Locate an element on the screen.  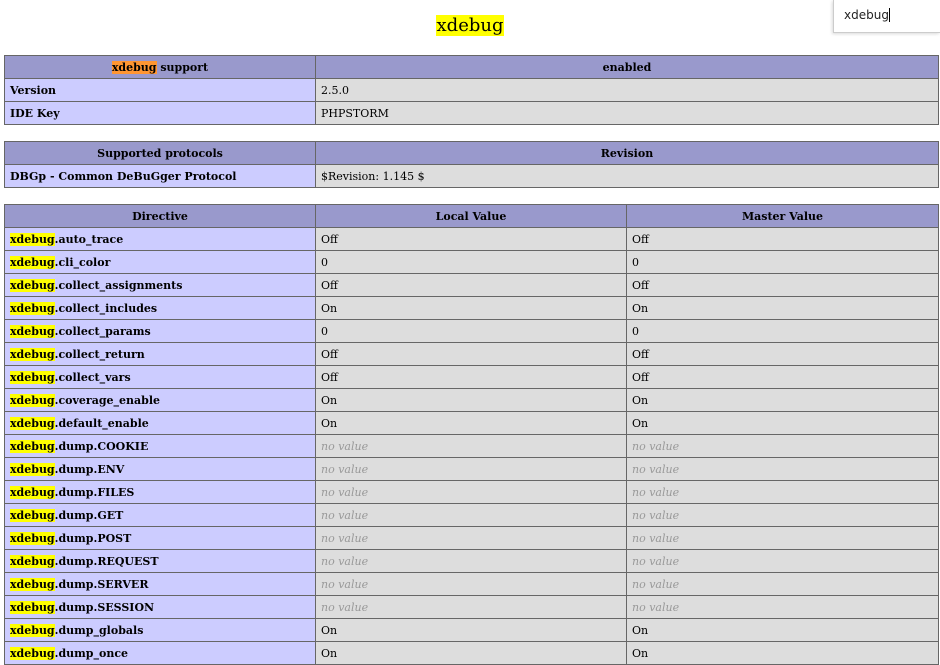
table-row: Version 2.5.0 is located at coordinates (471, 90).